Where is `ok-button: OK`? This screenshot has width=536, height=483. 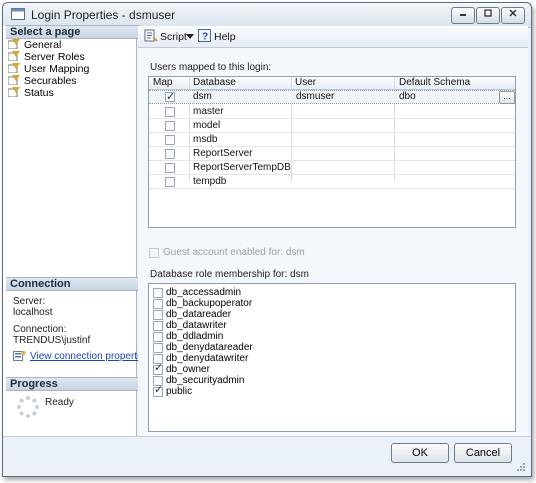
ok-button: OK is located at coordinates (420, 453).